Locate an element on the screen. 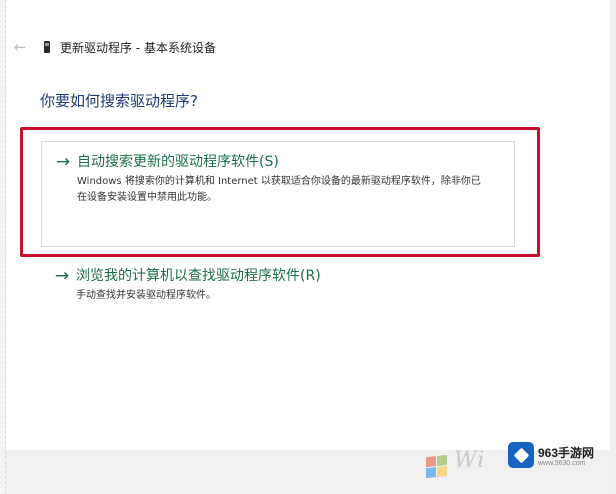 This screenshot has width=616, height=494. site-watermark: Wi 963手游网 www.9630.com is located at coordinates (518, 465).